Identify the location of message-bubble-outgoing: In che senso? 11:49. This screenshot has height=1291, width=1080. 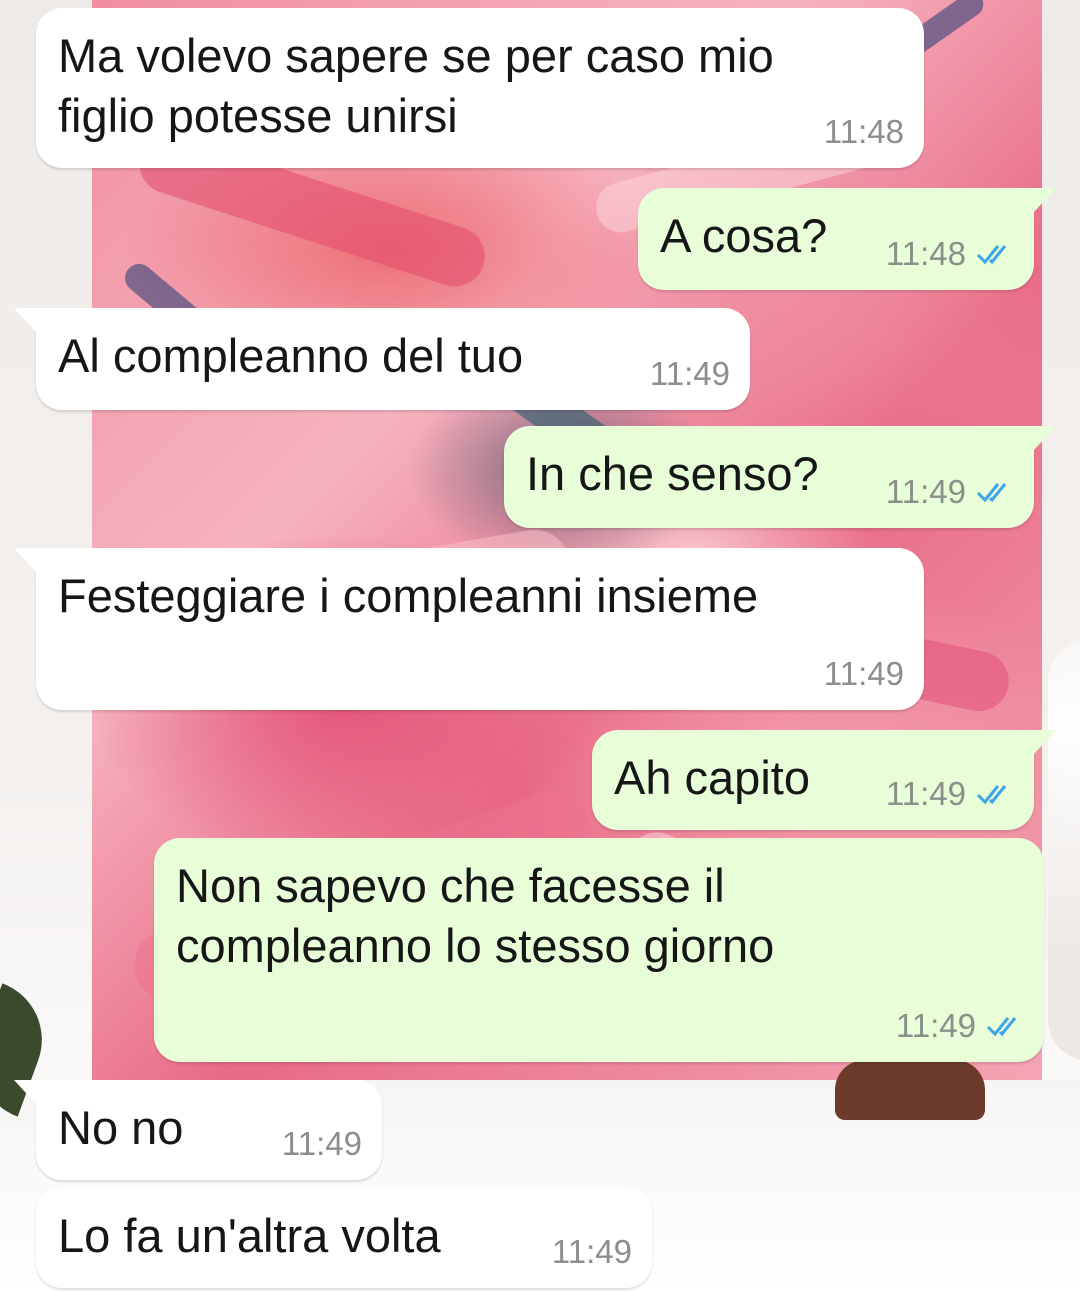
(780, 477).